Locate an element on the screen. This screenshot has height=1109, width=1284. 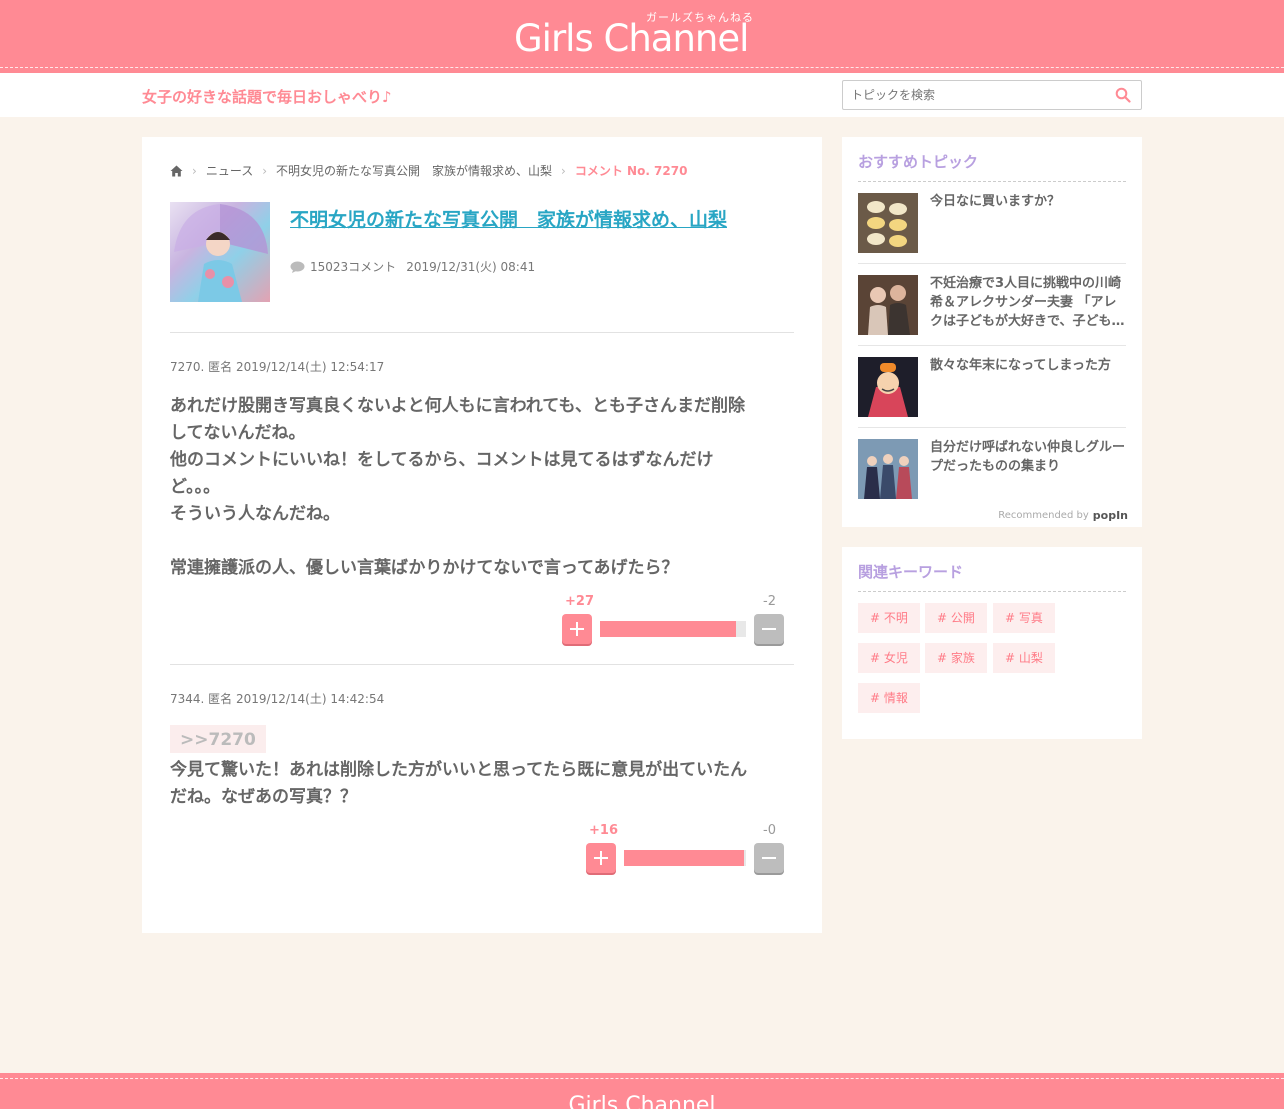
minus-count: -2 is located at coordinates (769, 601).